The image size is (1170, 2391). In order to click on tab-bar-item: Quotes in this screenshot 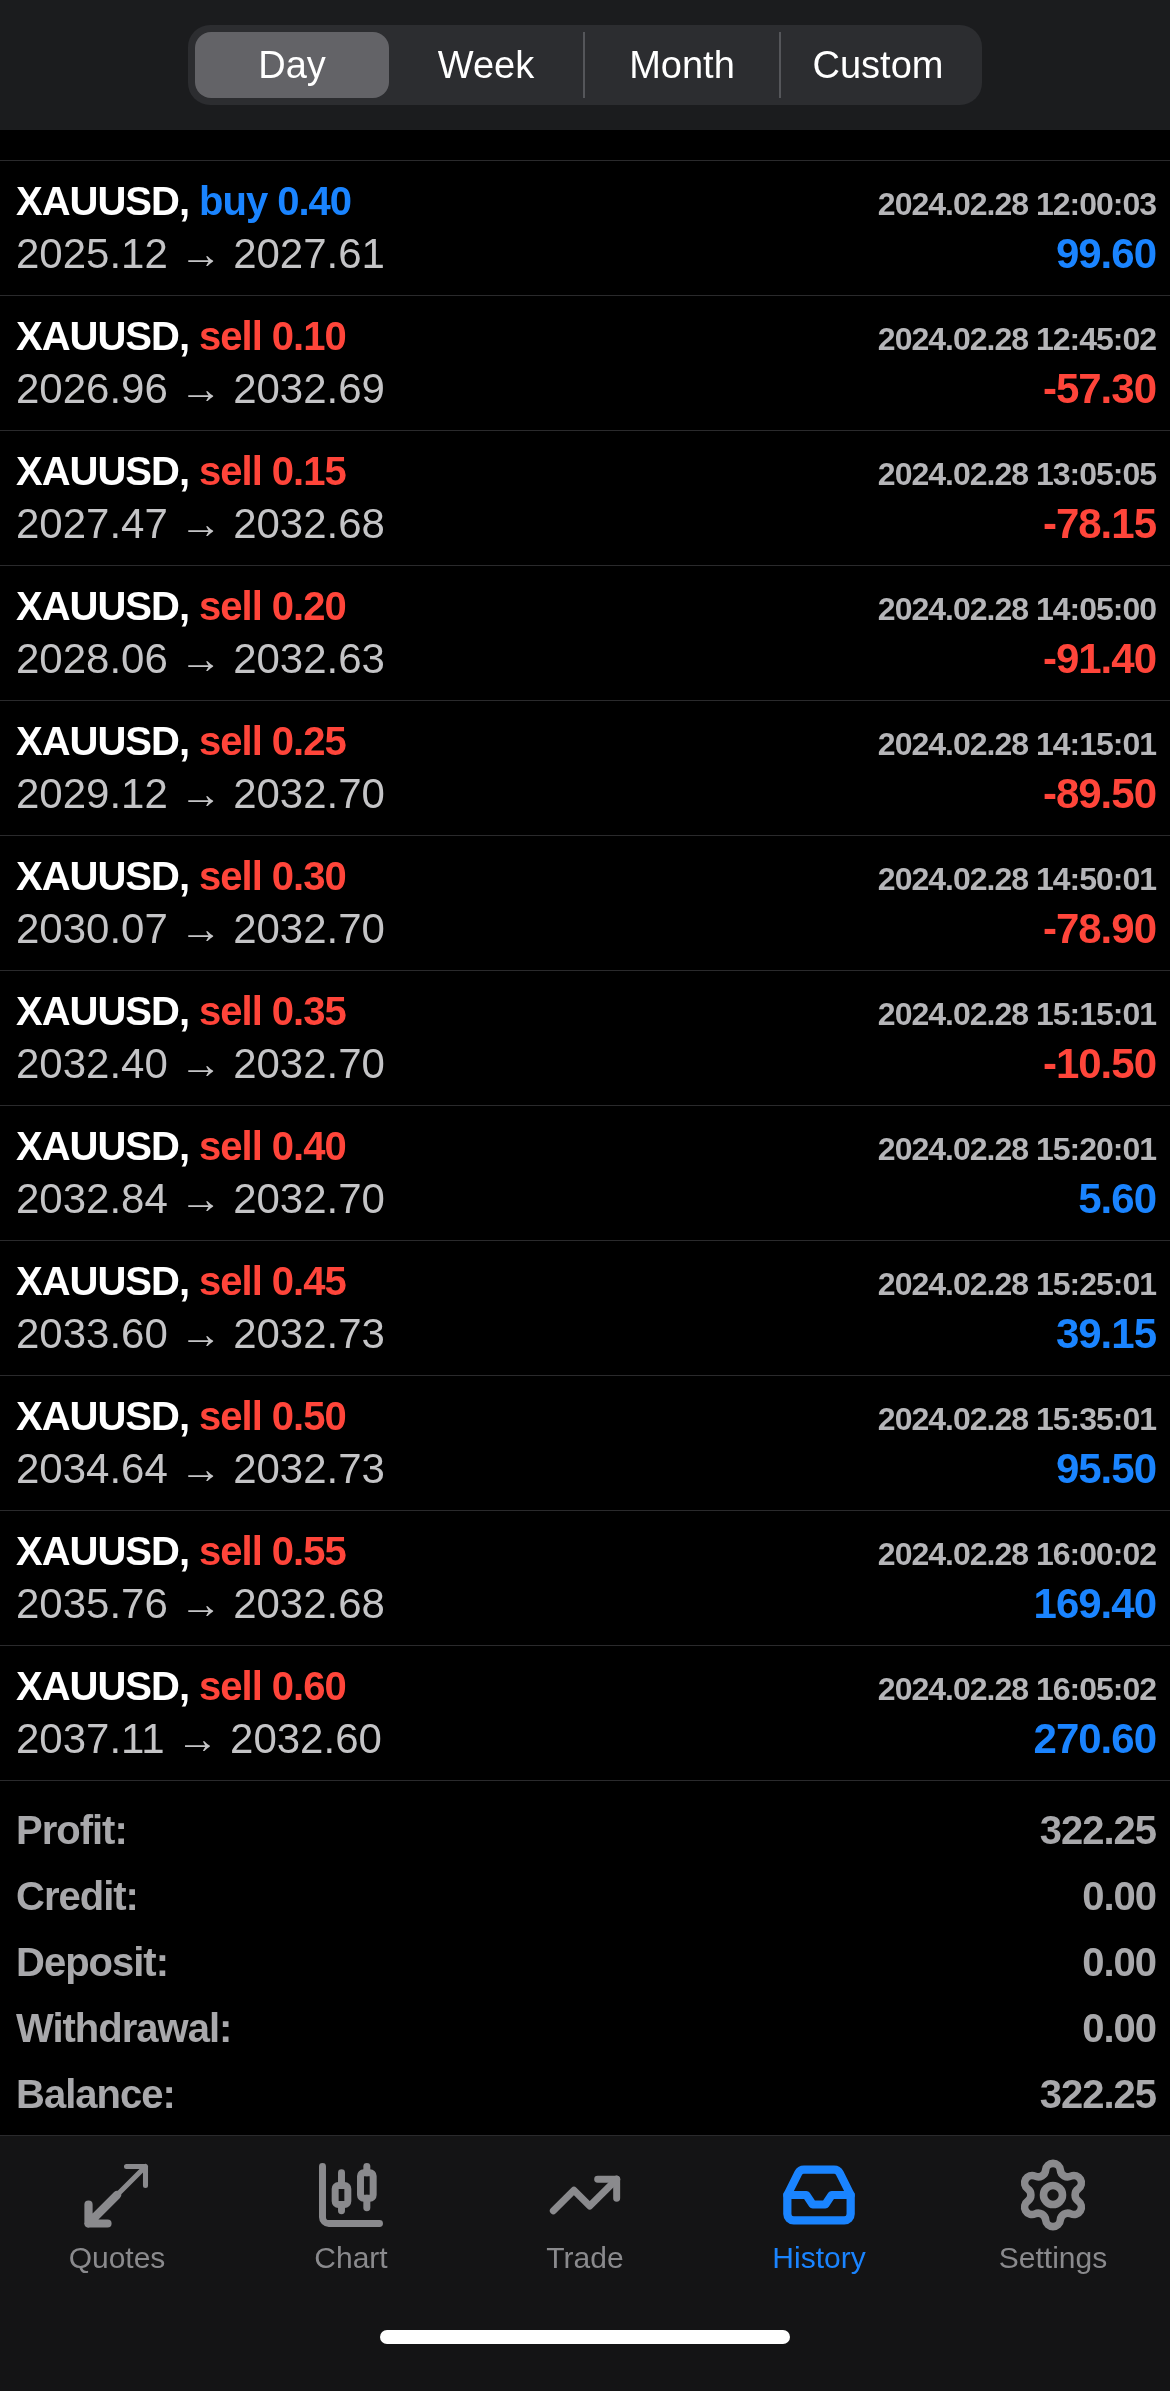, I will do `click(117, 2216)`.